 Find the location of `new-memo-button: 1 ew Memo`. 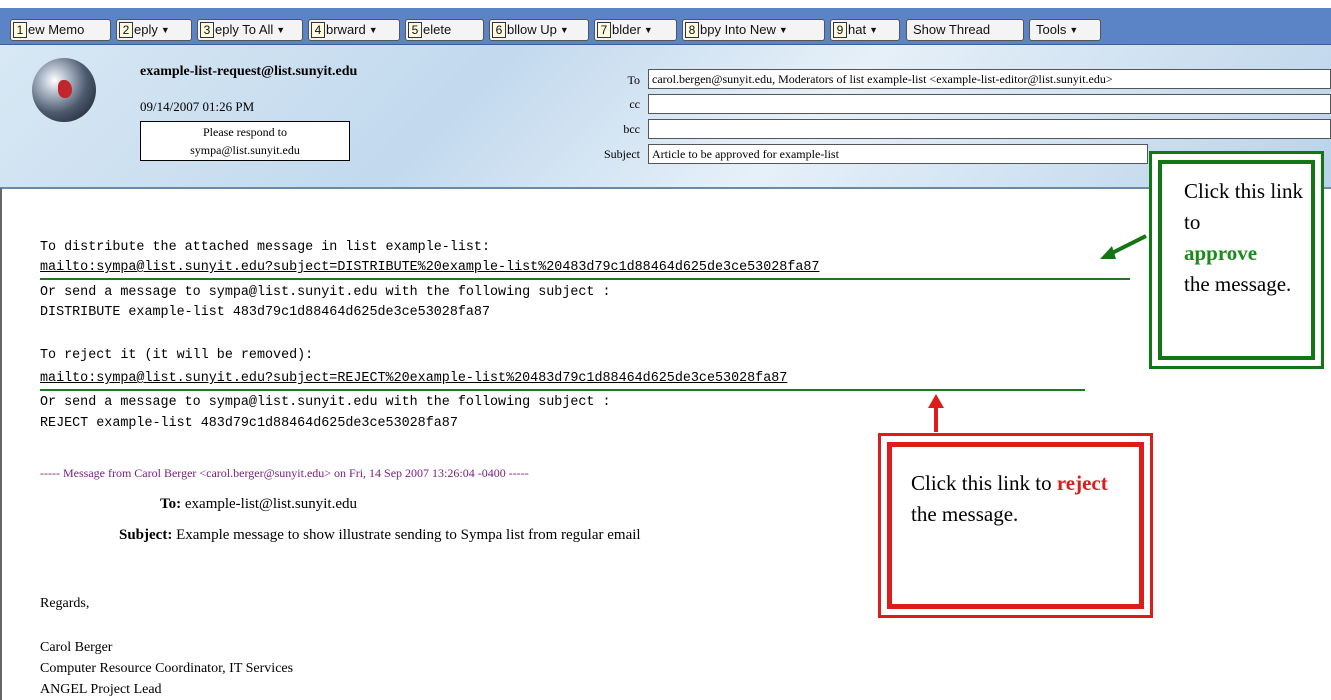

new-memo-button: 1 ew Memo is located at coordinates (60, 30).